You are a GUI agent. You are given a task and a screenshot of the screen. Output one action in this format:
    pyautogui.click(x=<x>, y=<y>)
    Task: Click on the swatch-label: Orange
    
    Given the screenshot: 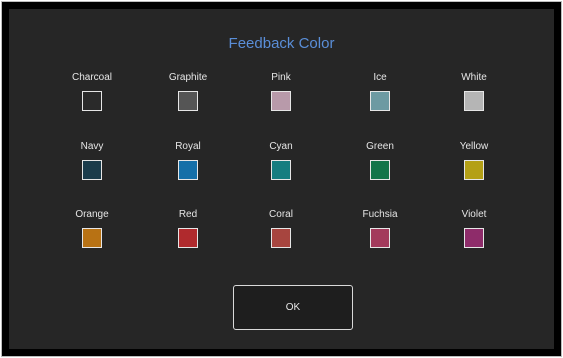 What is the action you would take?
    pyautogui.click(x=92, y=214)
    